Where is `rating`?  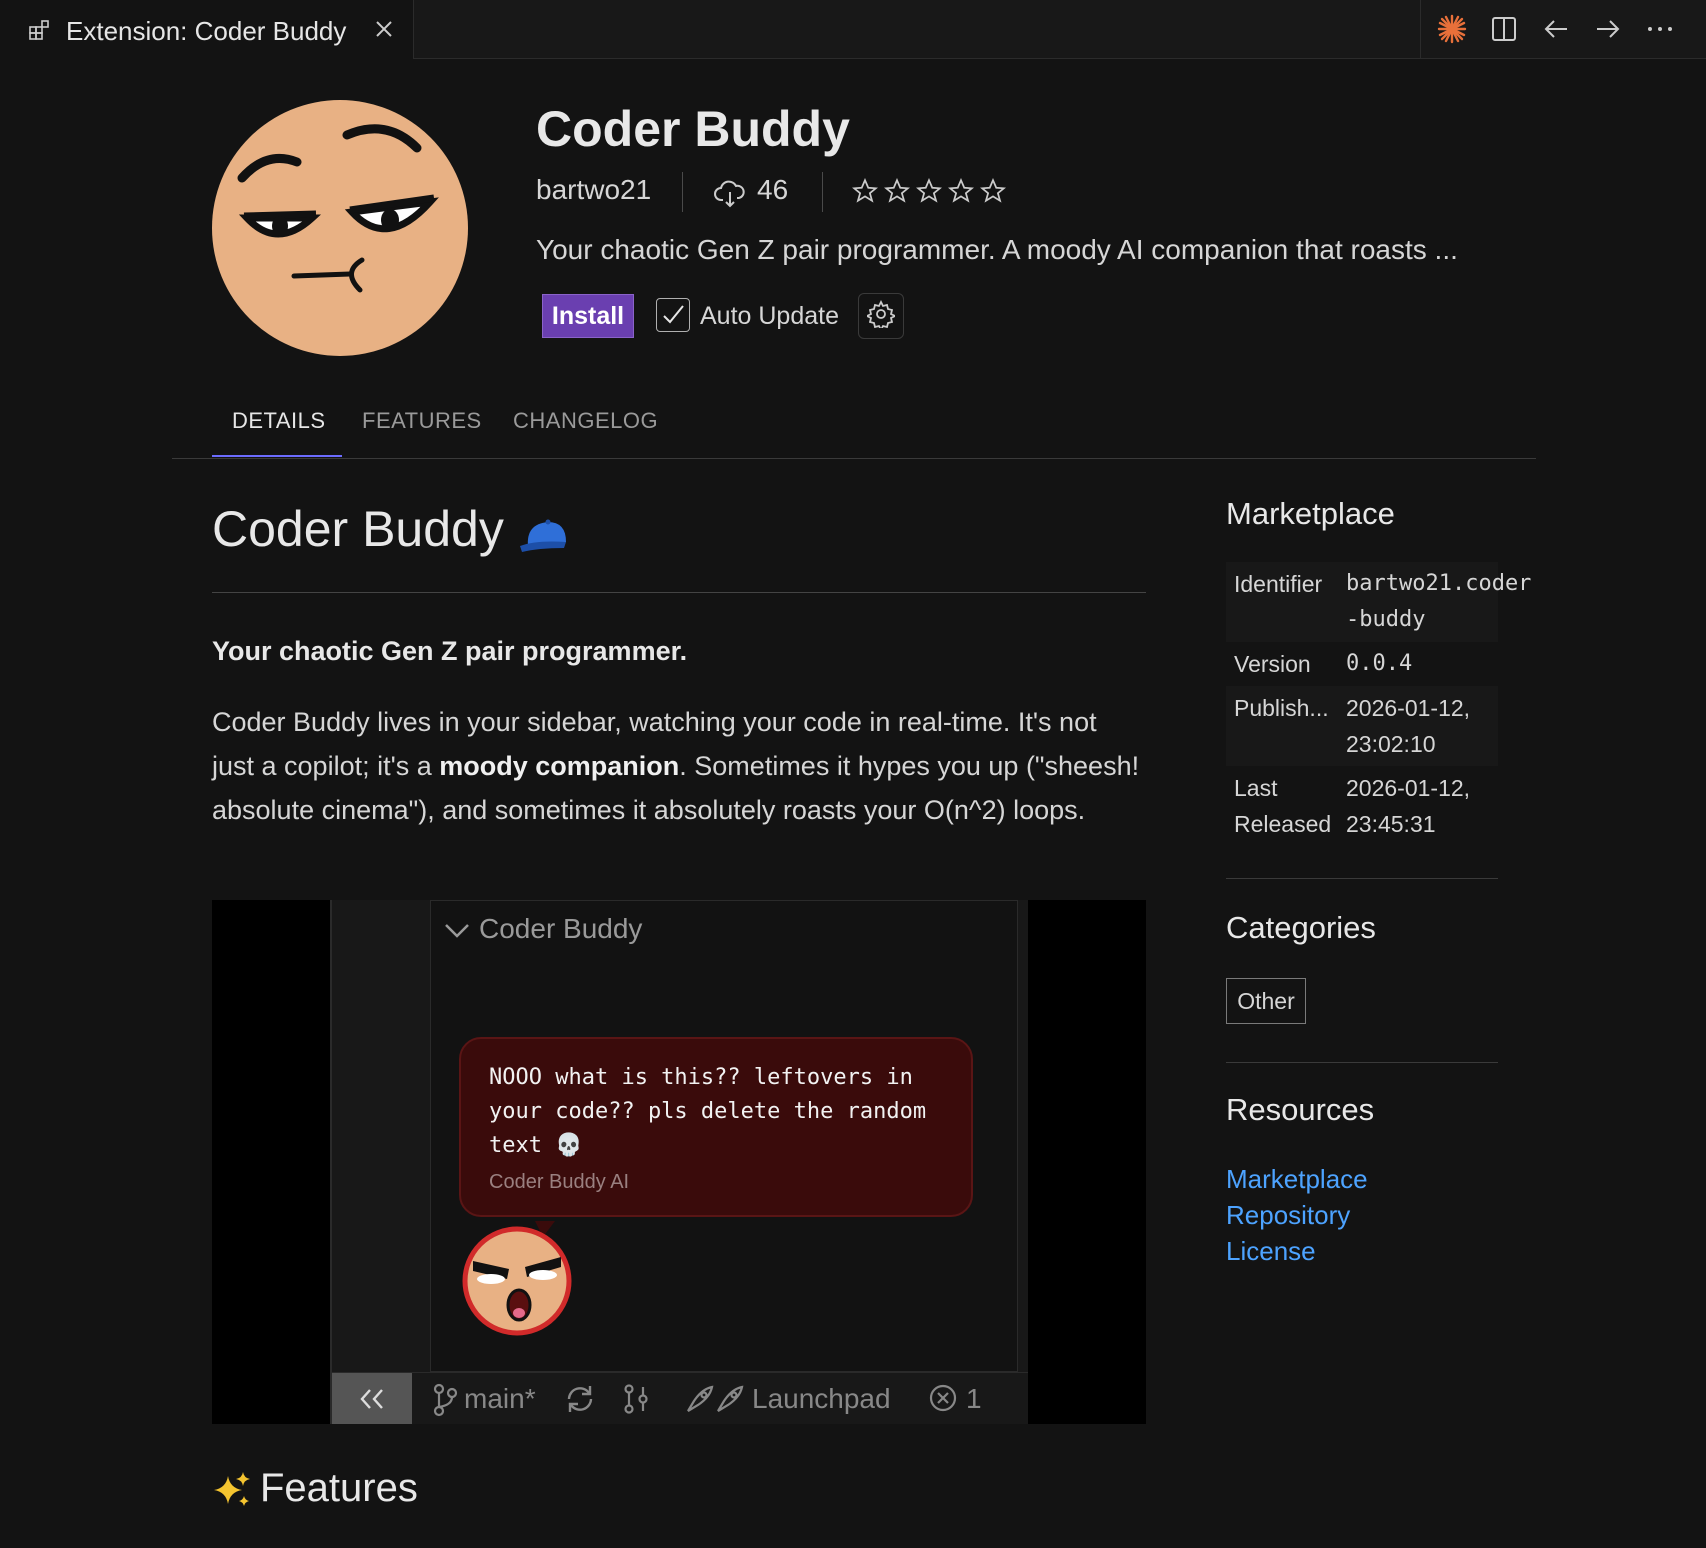
rating is located at coordinates (929, 190).